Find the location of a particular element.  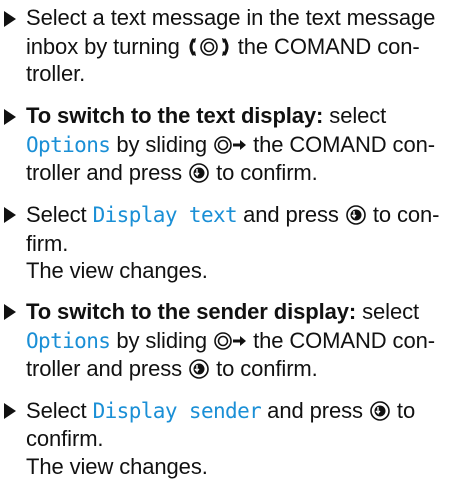

step-text: troller. is located at coordinates (56, 73).